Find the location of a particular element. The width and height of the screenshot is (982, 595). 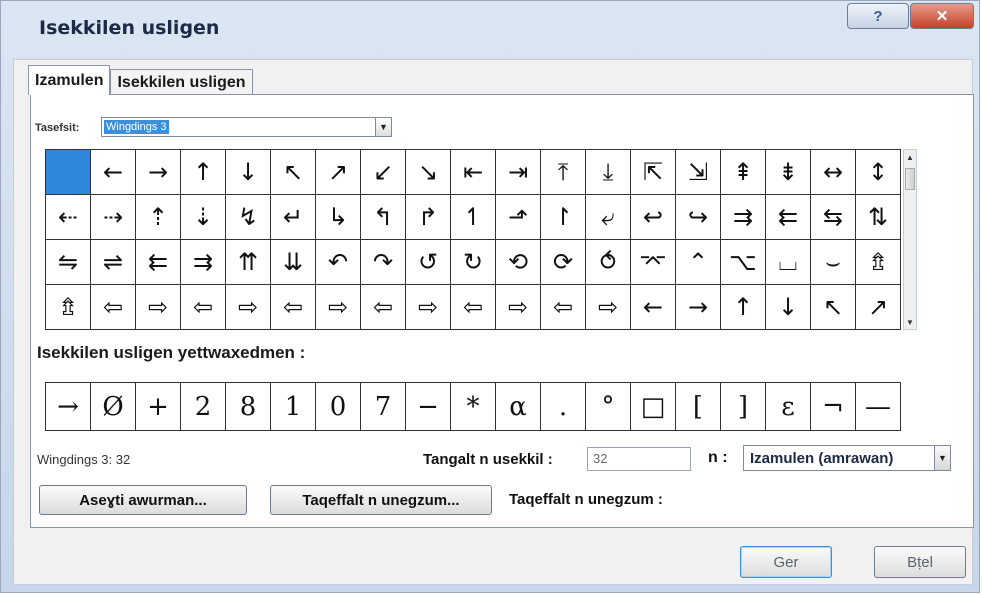

symbol-cell: ⌃ is located at coordinates (698, 262).